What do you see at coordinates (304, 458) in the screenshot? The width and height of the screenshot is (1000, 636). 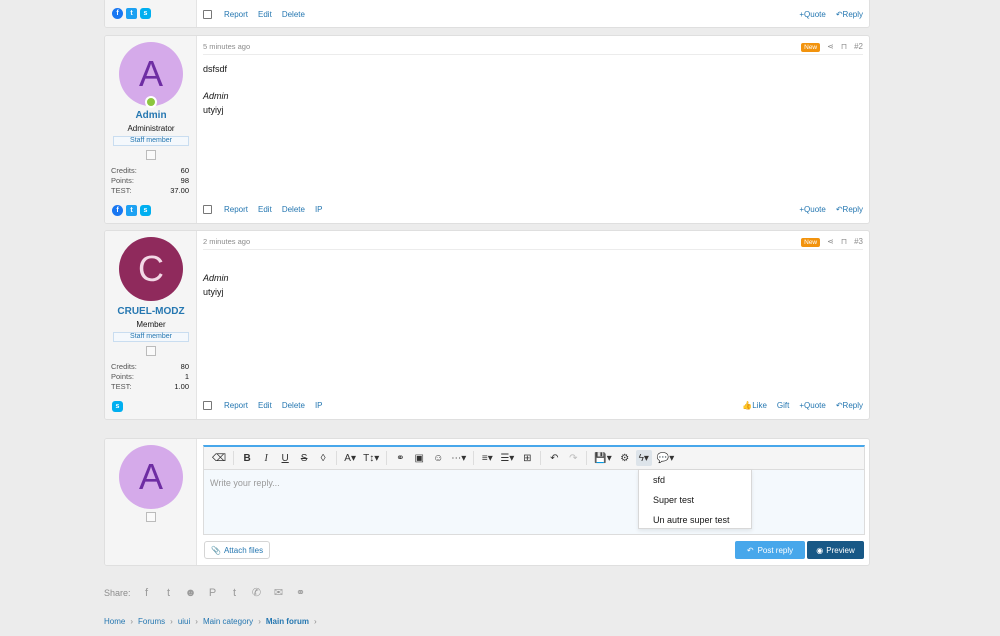 I see `strikethrough-icon: S` at bounding box center [304, 458].